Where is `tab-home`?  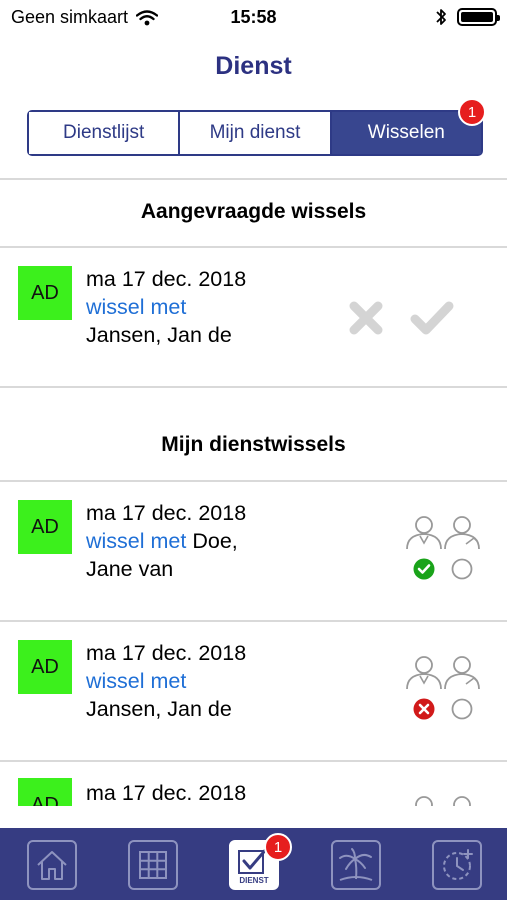
tab-home is located at coordinates (52, 865).